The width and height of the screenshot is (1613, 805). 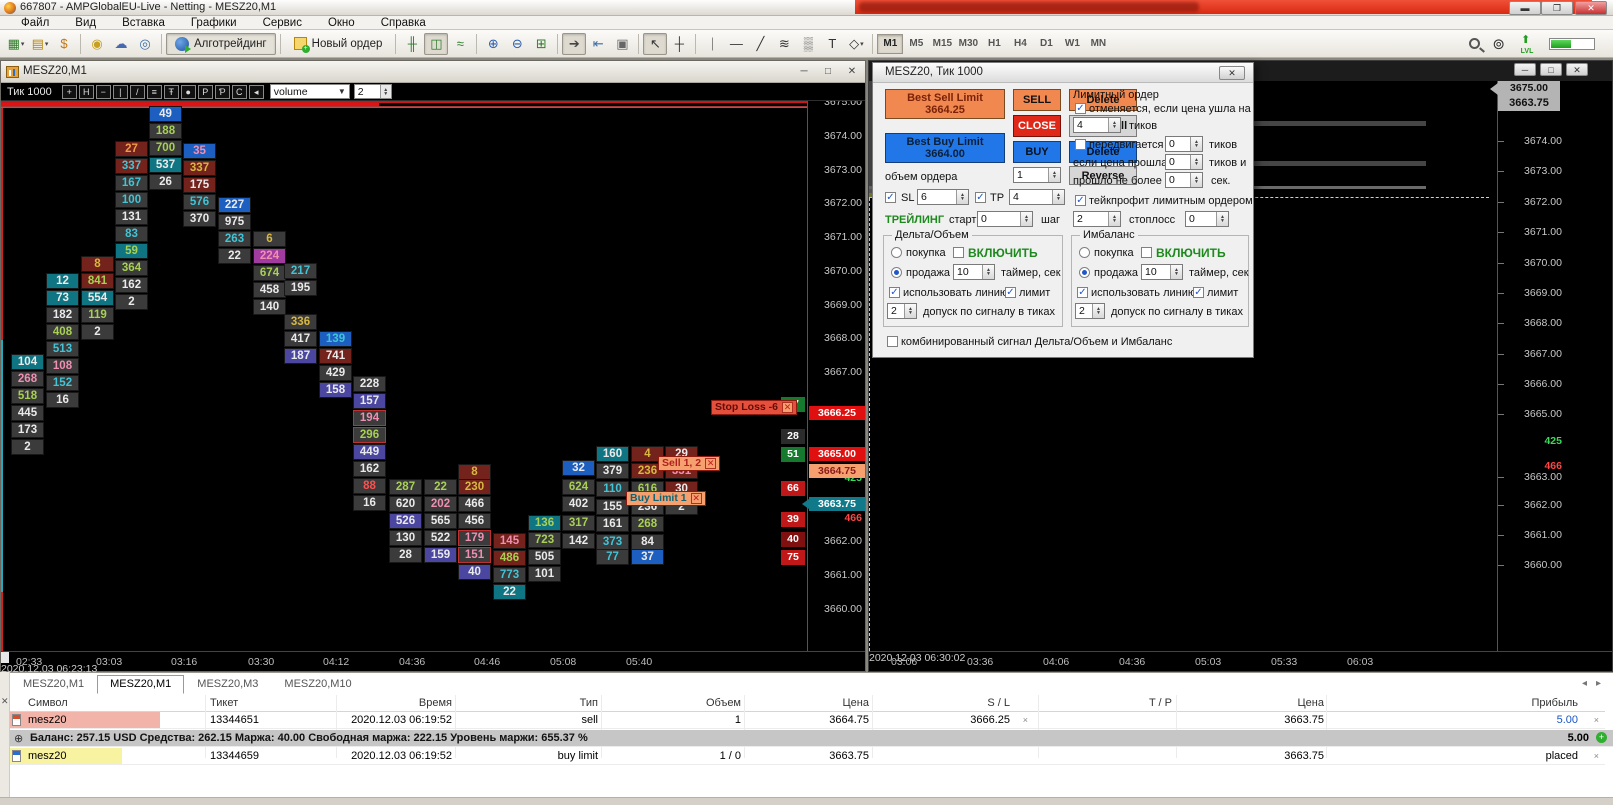 What do you see at coordinates (145, 44) in the screenshot?
I see `signals-icon: ◎` at bounding box center [145, 44].